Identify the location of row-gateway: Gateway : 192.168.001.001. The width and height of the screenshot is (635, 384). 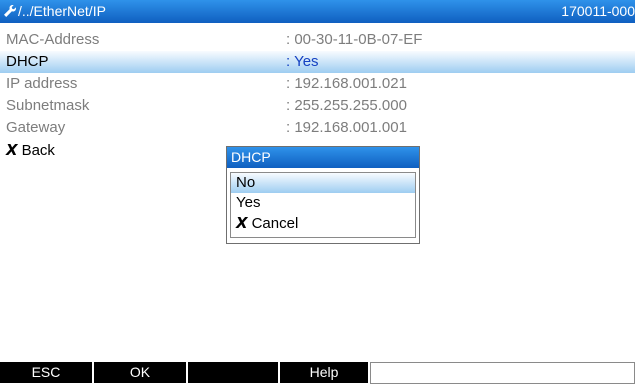
(317, 128).